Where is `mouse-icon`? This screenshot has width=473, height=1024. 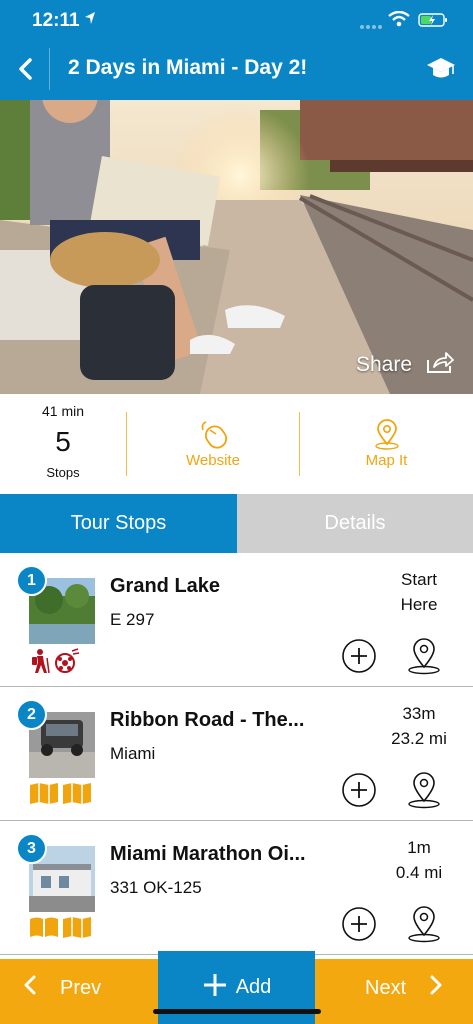
mouse-icon is located at coordinates (213, 436).